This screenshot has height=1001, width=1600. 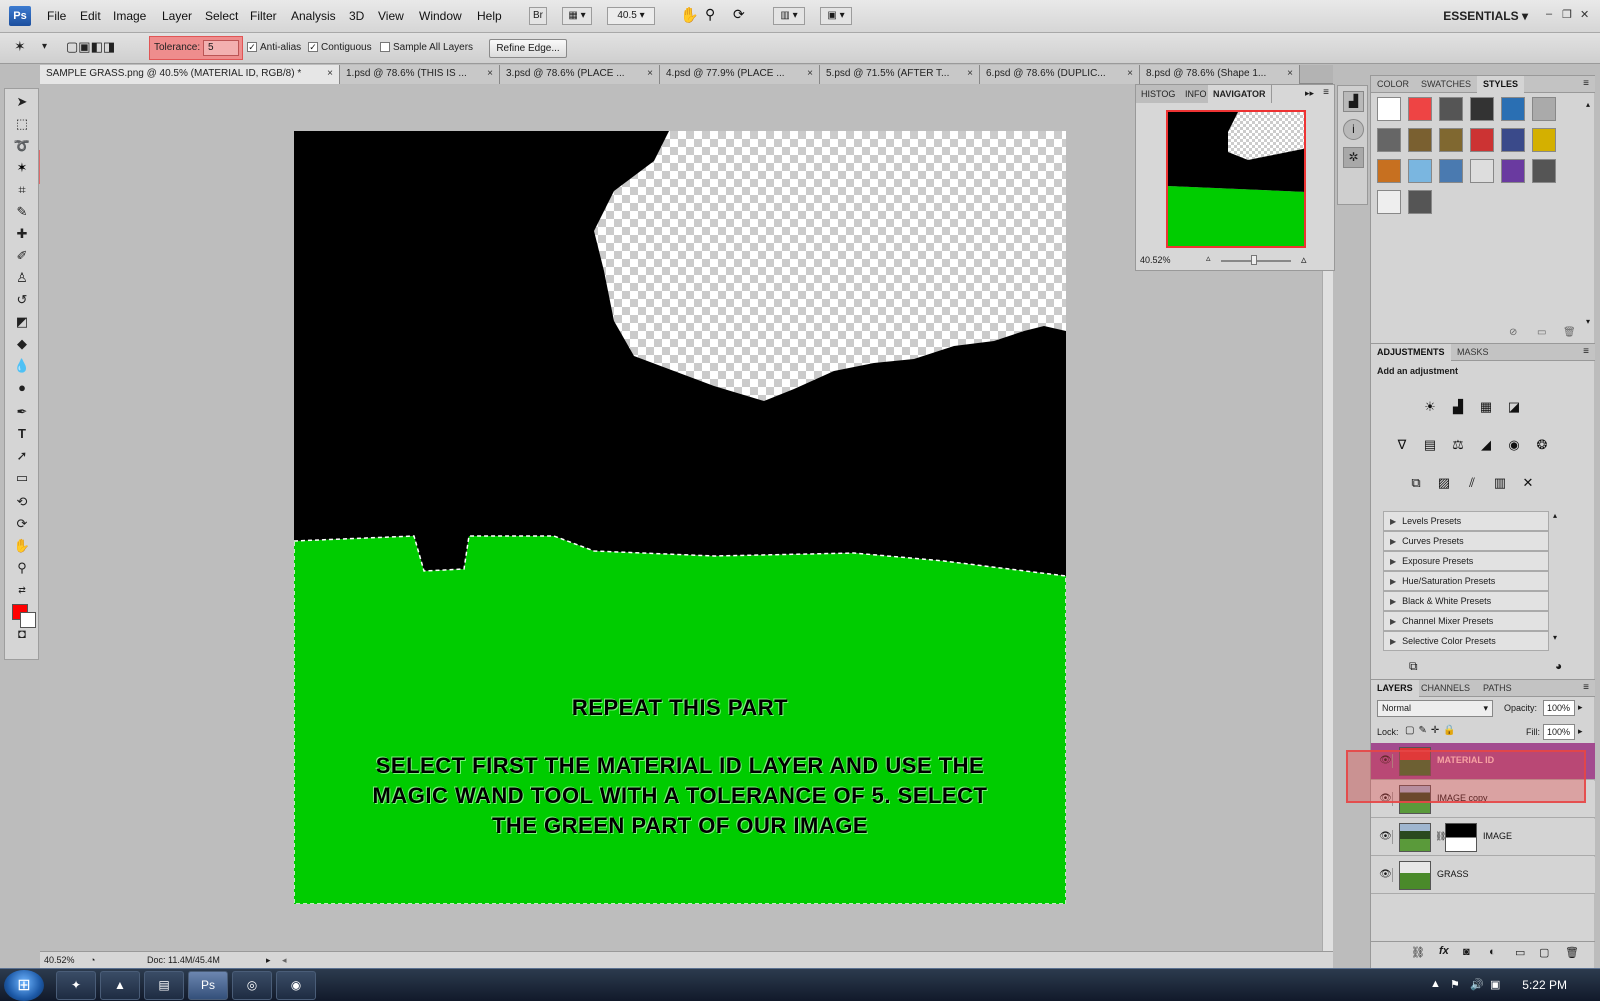 What do you see at coordinates (1309, 93) in the screenshot?
I see `panel-collapse-icon: ▸▸` at bounding box center [1309, 93].